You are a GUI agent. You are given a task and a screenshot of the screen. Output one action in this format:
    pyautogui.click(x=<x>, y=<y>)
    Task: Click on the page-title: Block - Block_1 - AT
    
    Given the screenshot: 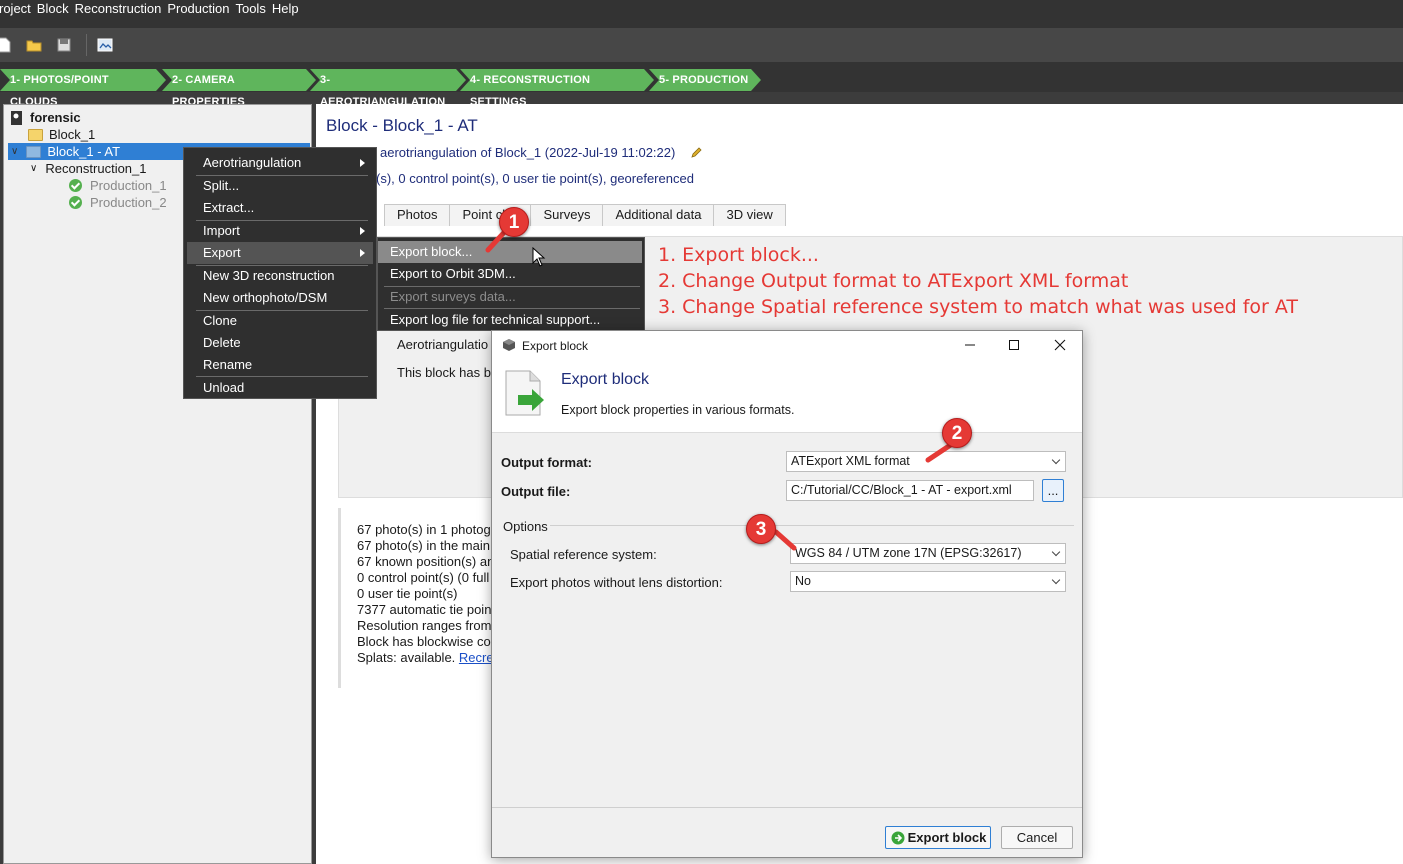 What is the action you would take?
    pyautogui.click(x=402, y=125)
    